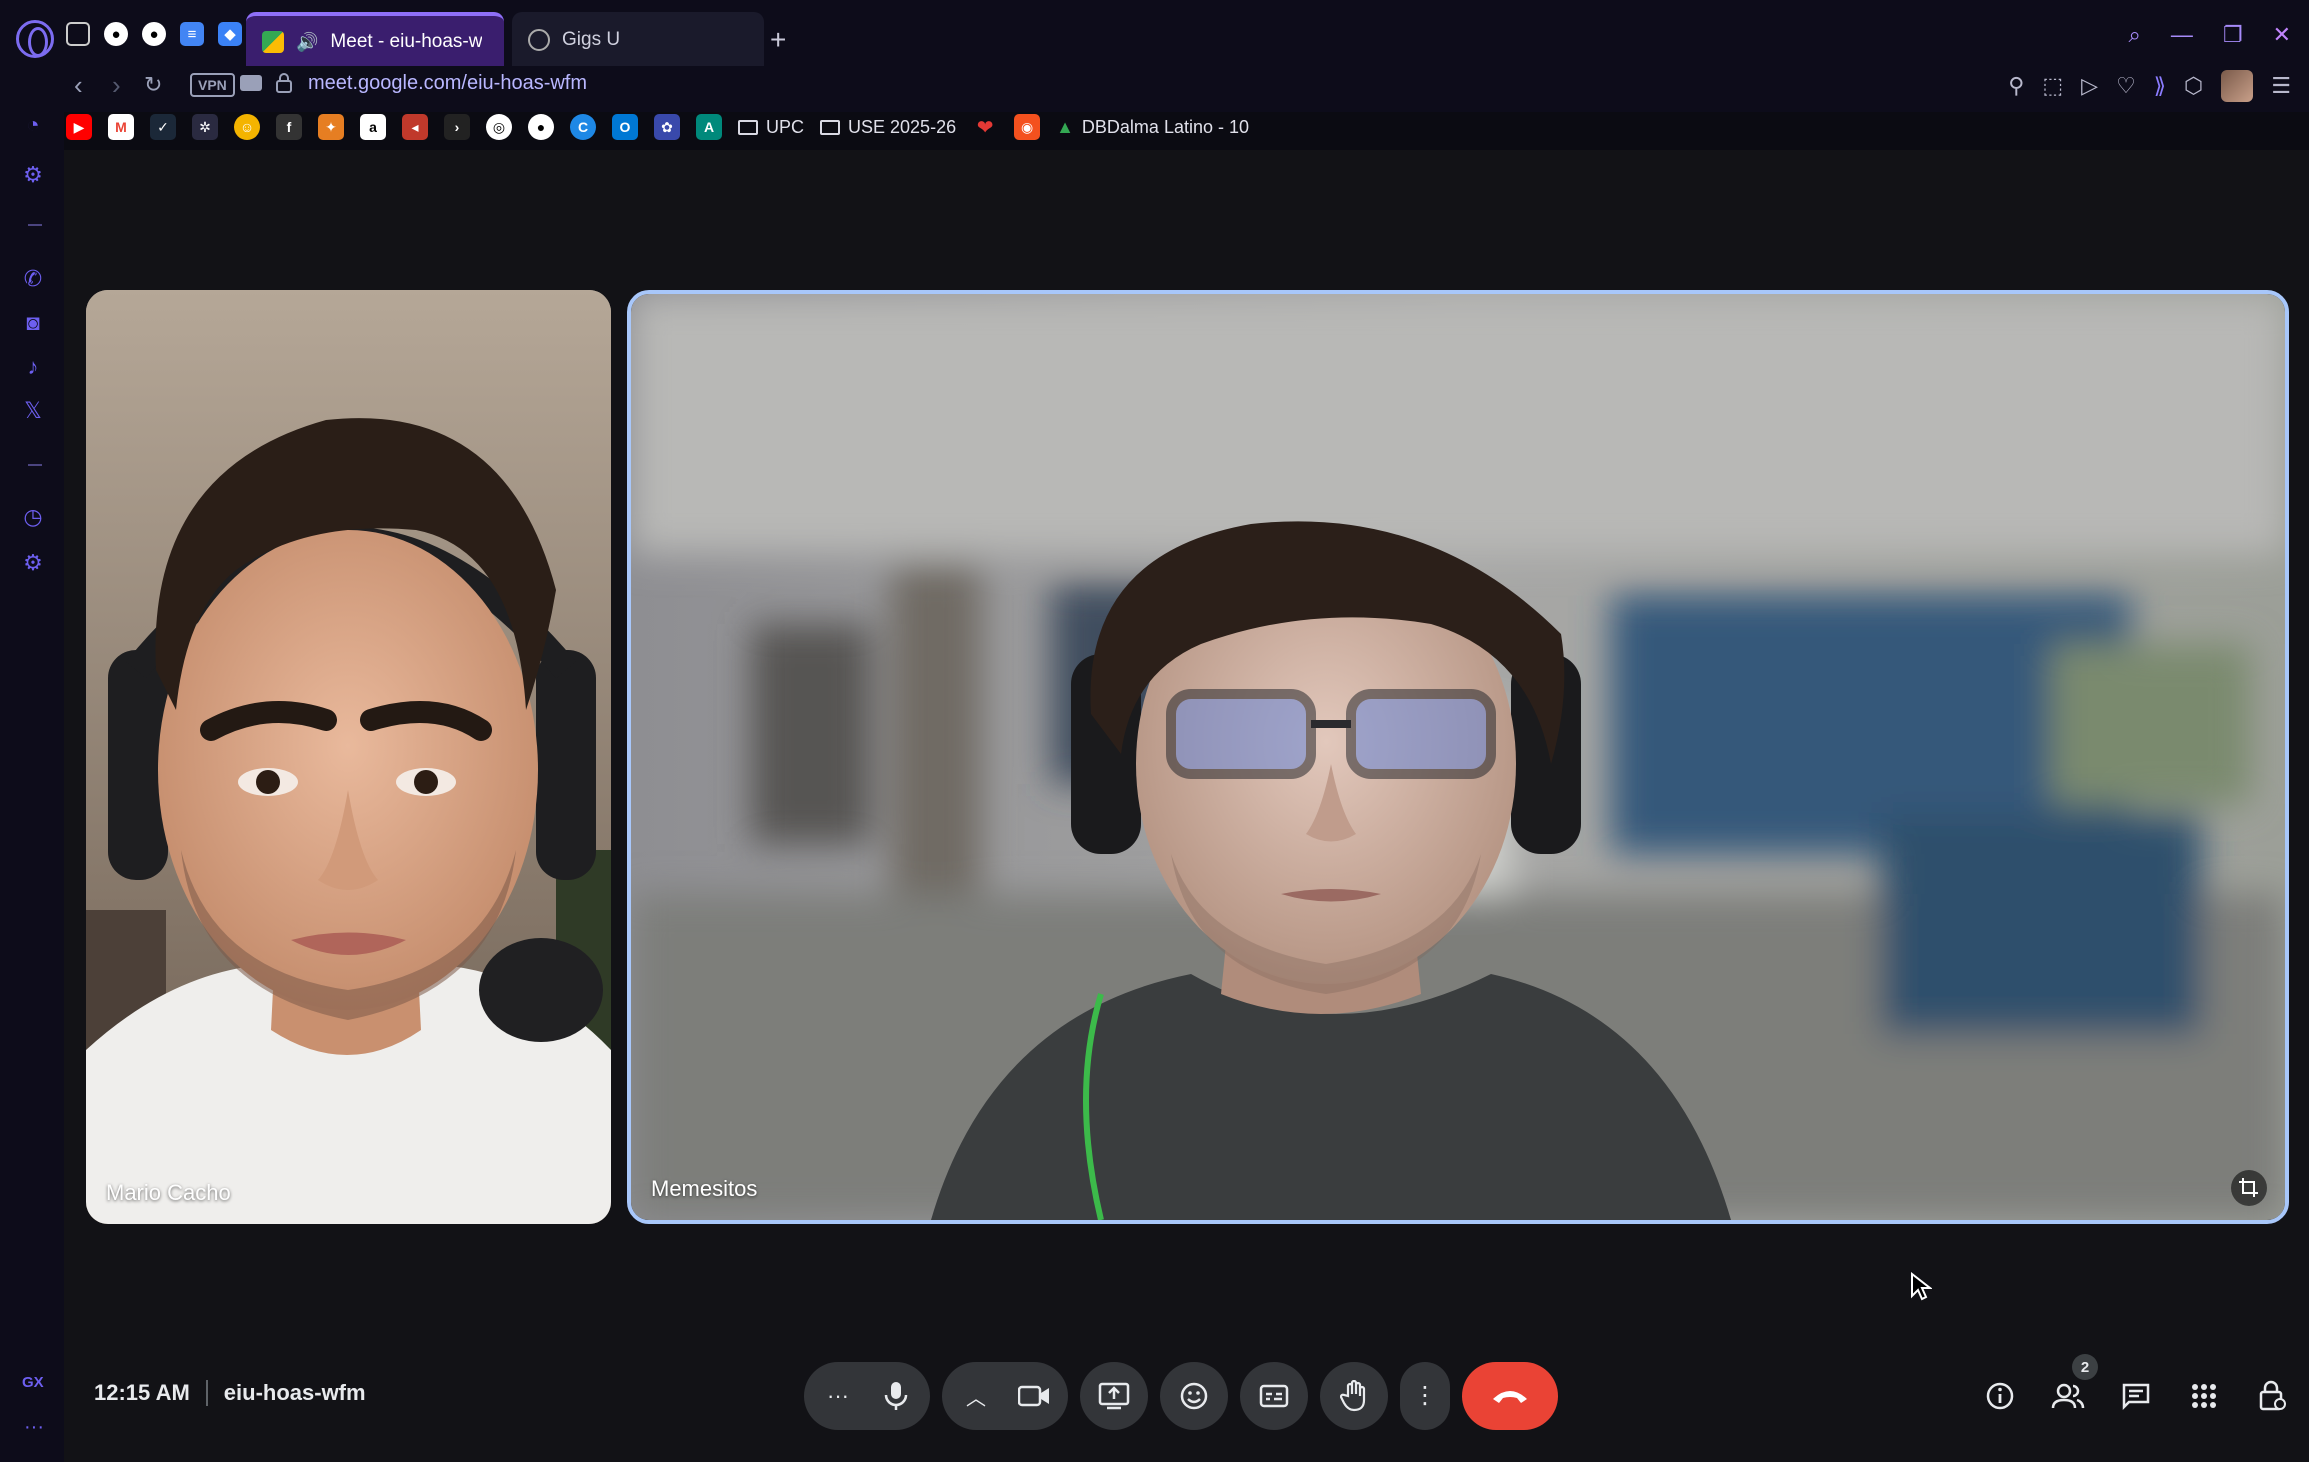  What do you see at coordinates (284, 83) in the screenshot?
I see `lock-icon` at bounding box center [284, 83].